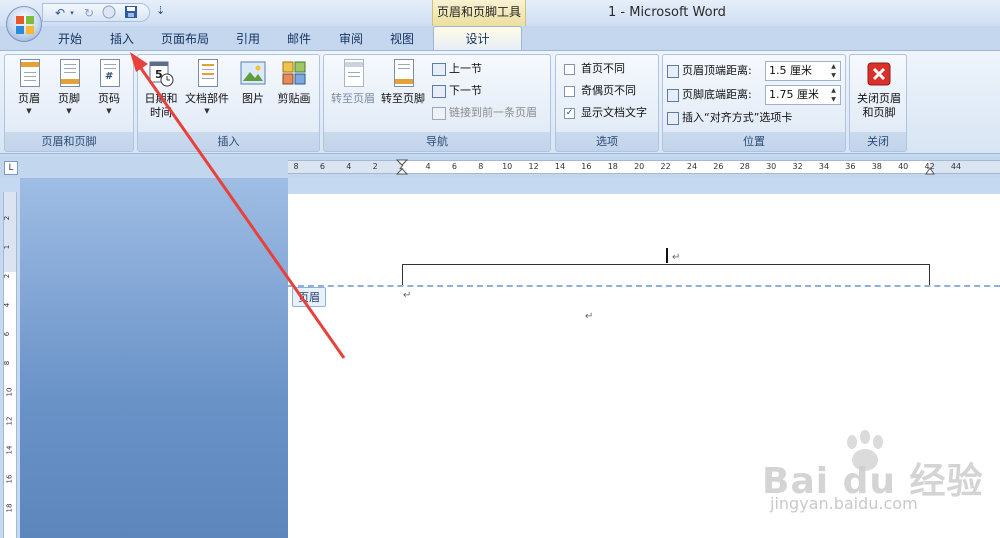 Image resolution: width=1000 pixels, height=538 pixels. I want to click on different-first-page-checkbox: 首页不同, so click(594, 69).